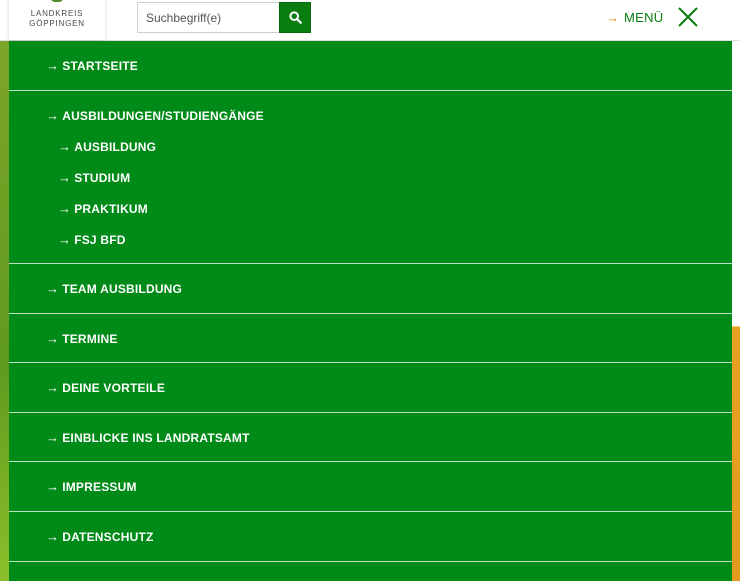  Describe the element at coordinates (57, 13) in the screenshot. I see `logo-line1: LANDKREIS` at that location.